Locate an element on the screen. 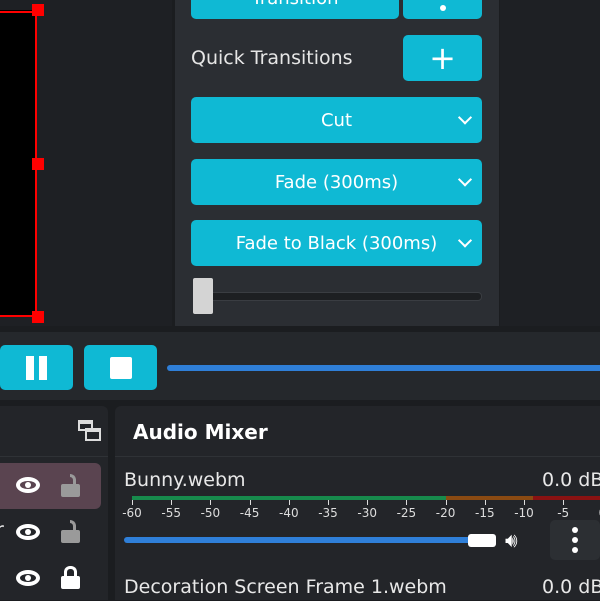 Image resolution: width=600 pixels, height=601 pixels. pause-button is located at coordinates (36, 367).